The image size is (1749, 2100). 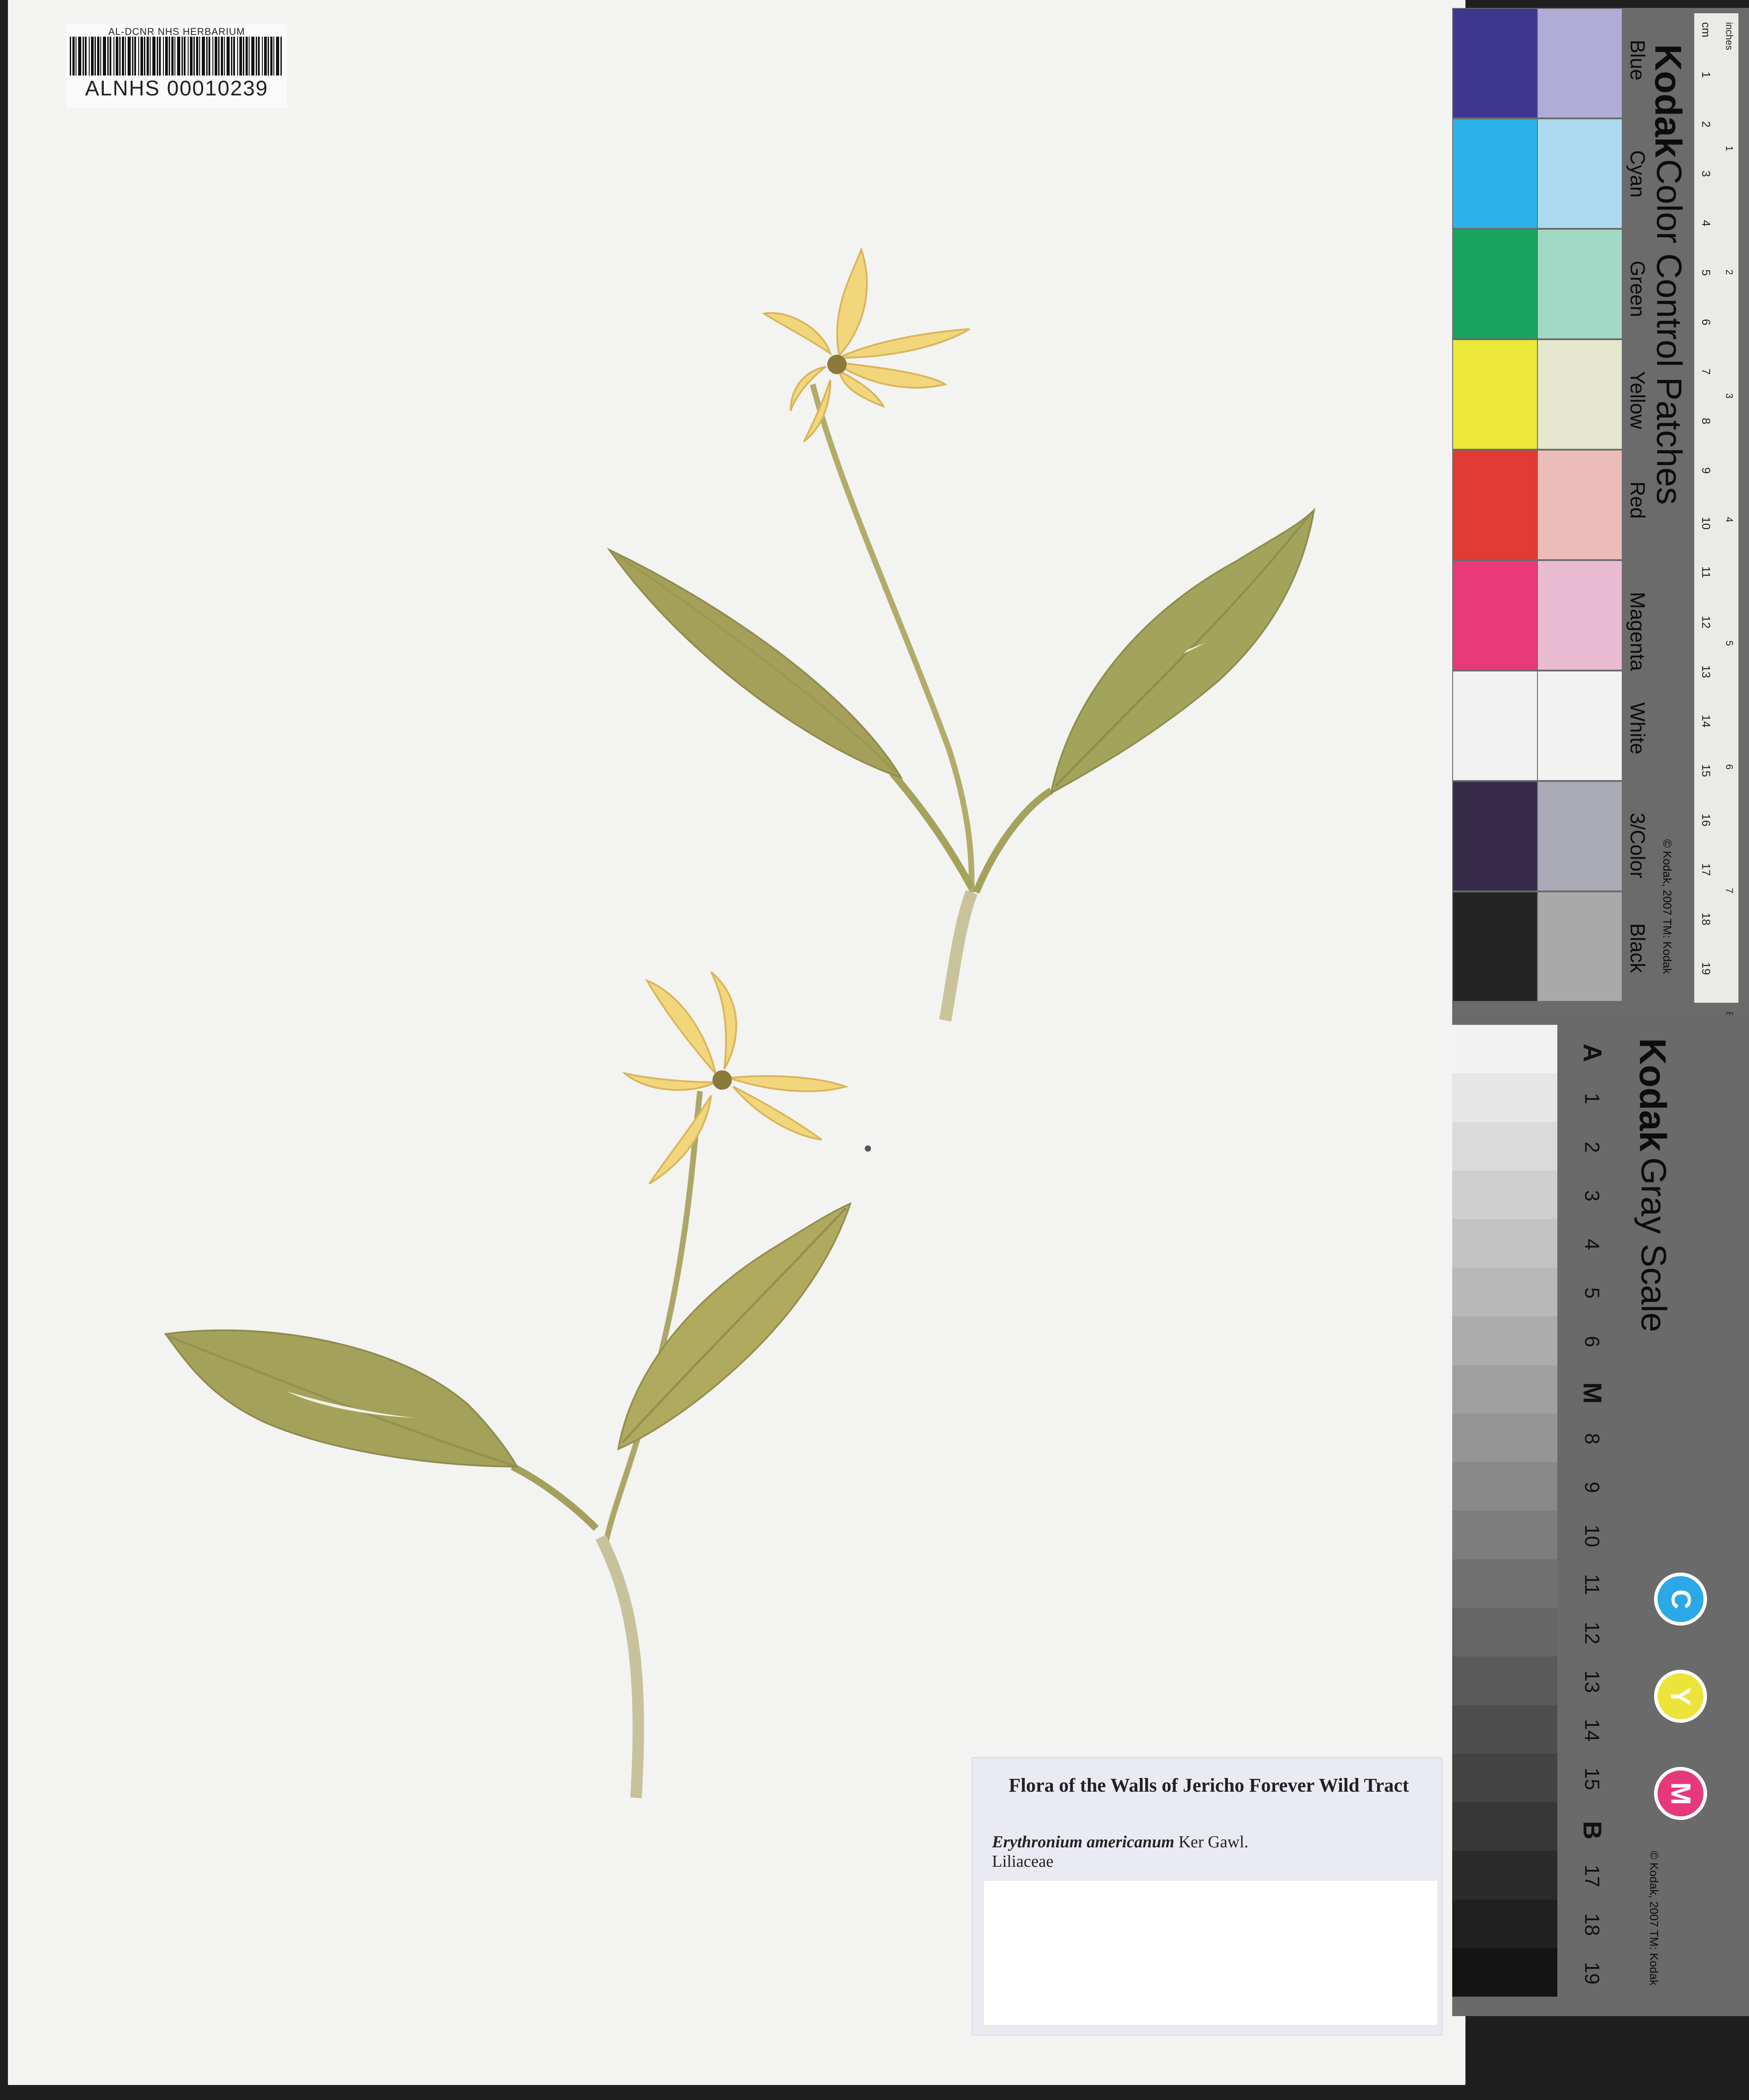 I want to click on color-card-brand: Kodak, so click(x=1668, y=101).